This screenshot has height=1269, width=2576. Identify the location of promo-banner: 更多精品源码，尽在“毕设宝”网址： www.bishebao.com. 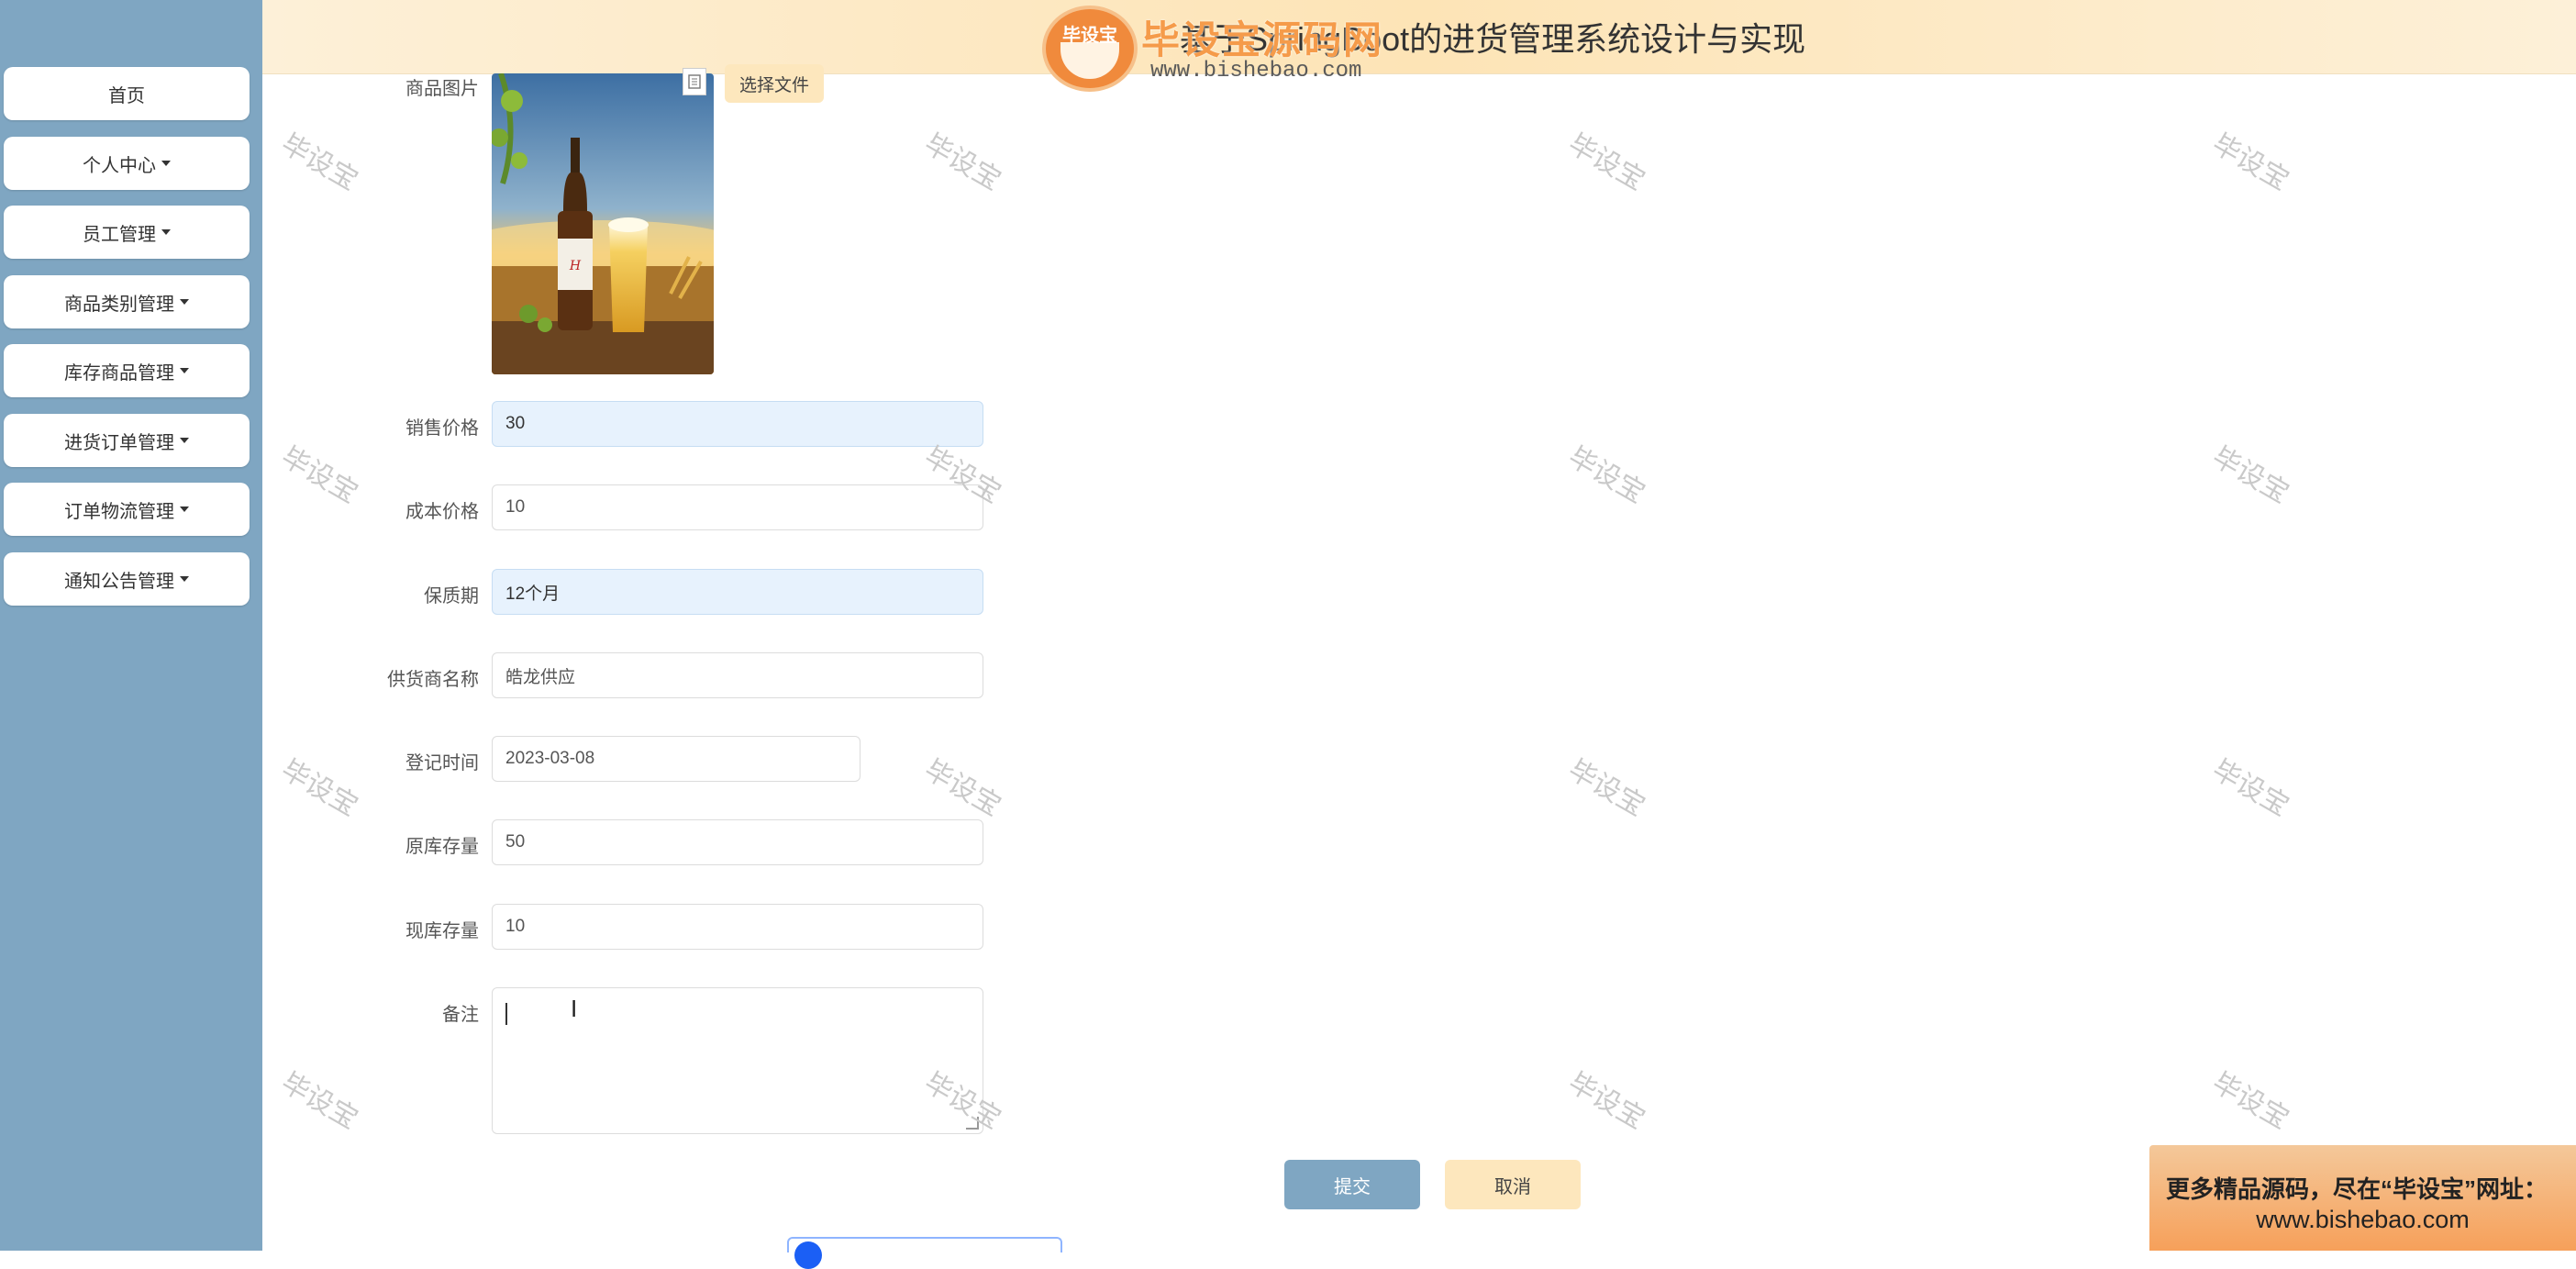
(2362, 1198).